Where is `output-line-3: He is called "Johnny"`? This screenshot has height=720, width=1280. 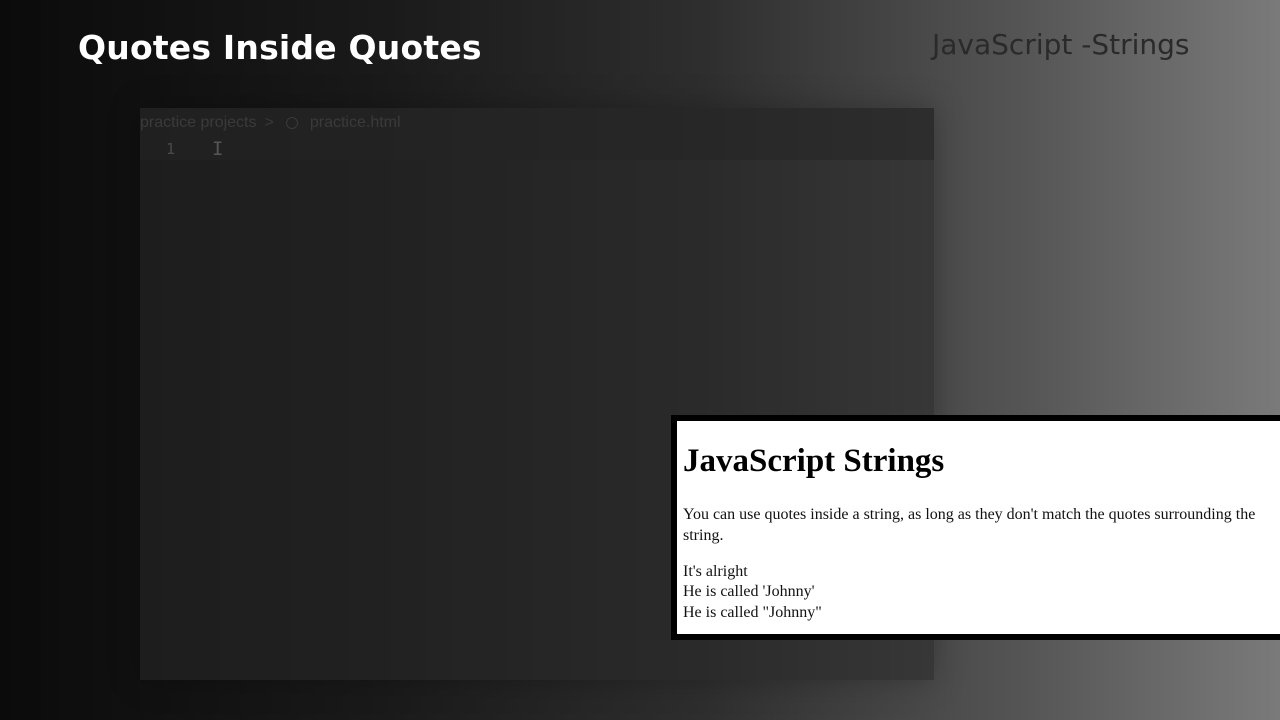
output-line-3: He is called "Johnny" is located at coordinates (752, 612).